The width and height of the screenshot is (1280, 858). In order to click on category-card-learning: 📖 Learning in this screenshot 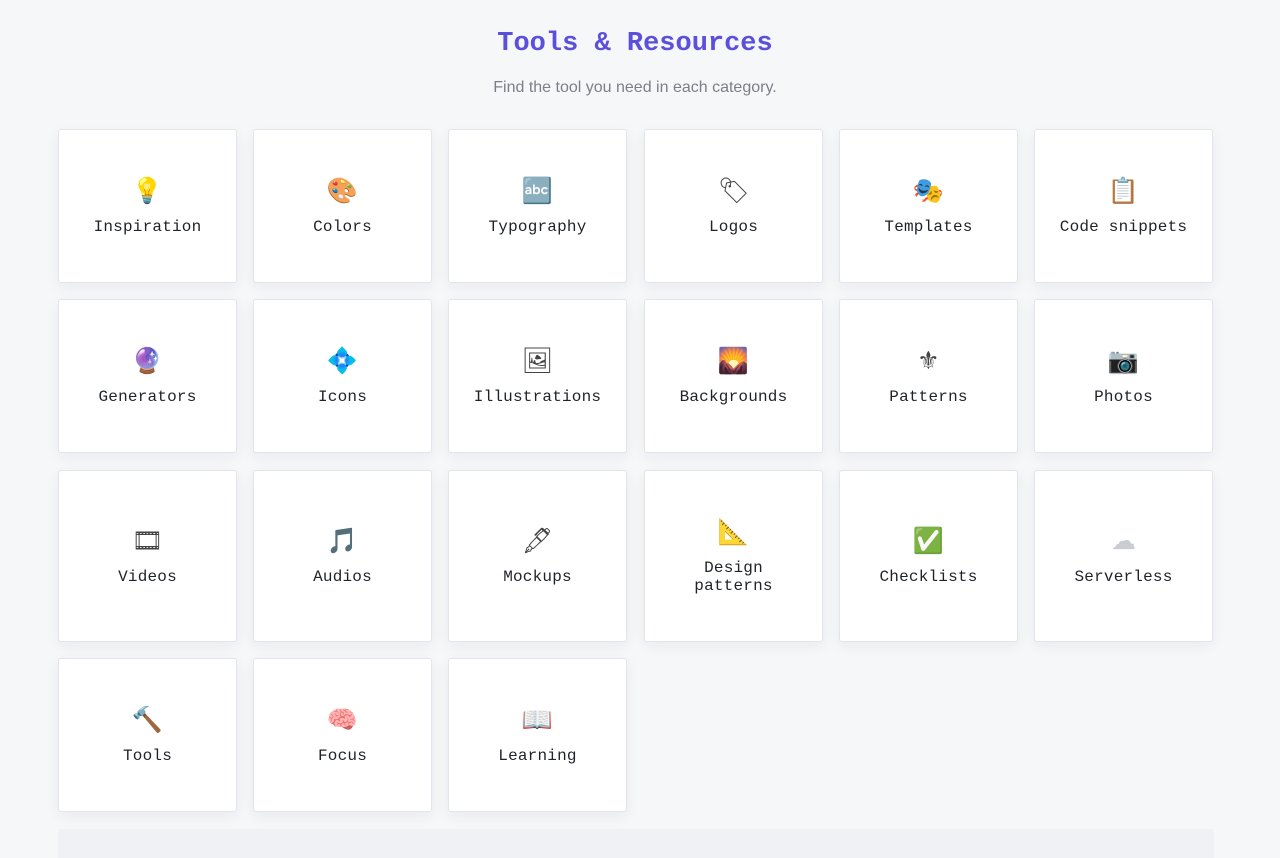, I will do `click(537, 735)`.